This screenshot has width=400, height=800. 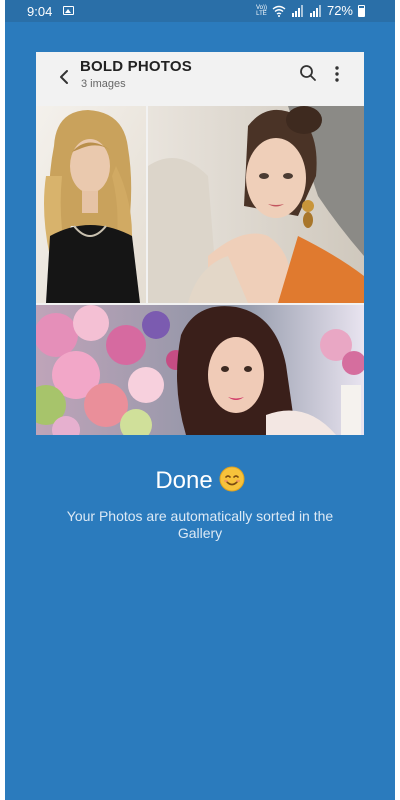 What do you see at coordinates (200, 11) in the screenshot?
I see `status-bar: 9:04 Vo)) LTE 72%` at bounding box center [200, 11].